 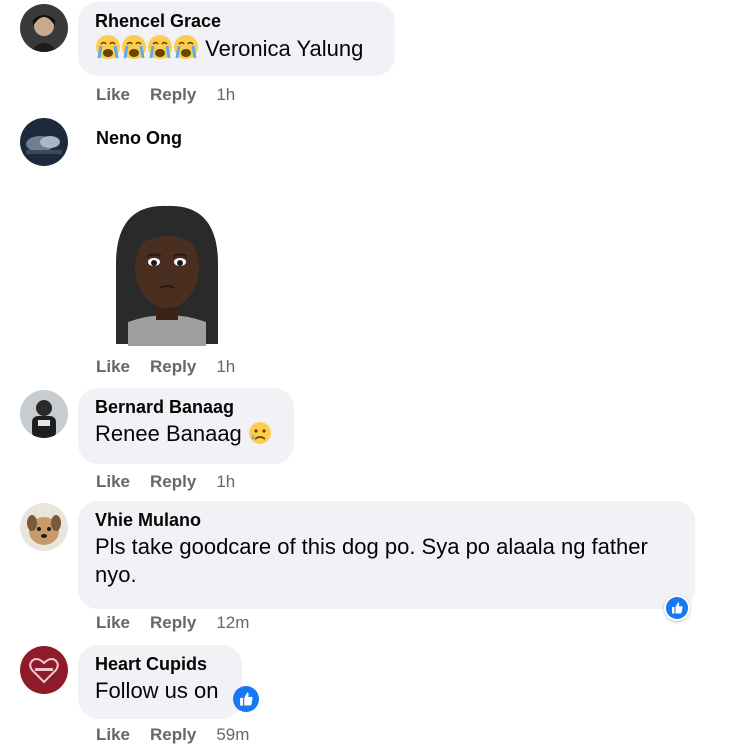 What do you see at coordinates (260, 436) in the screenshot?
I see `sad-tear-face-icon` at bounding box center [260, 436].